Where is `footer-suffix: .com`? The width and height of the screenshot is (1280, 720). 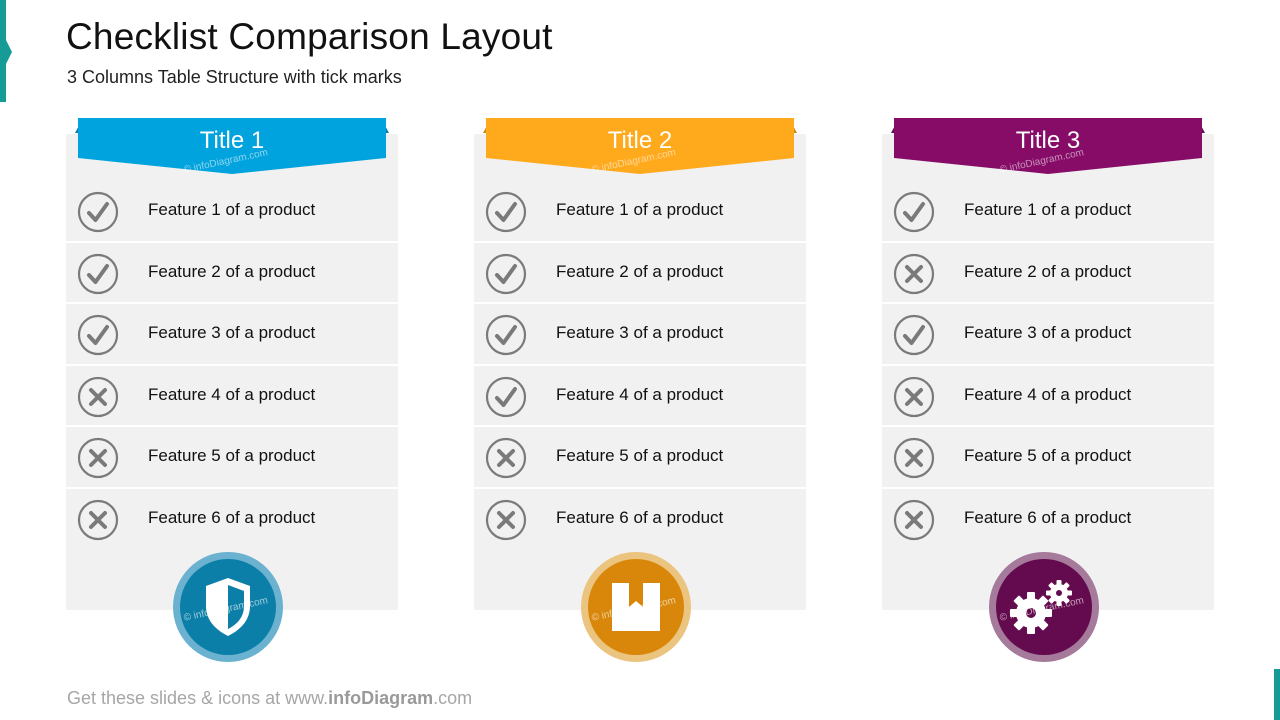
footer-suffix: .com is located at coordinates (453, 698).